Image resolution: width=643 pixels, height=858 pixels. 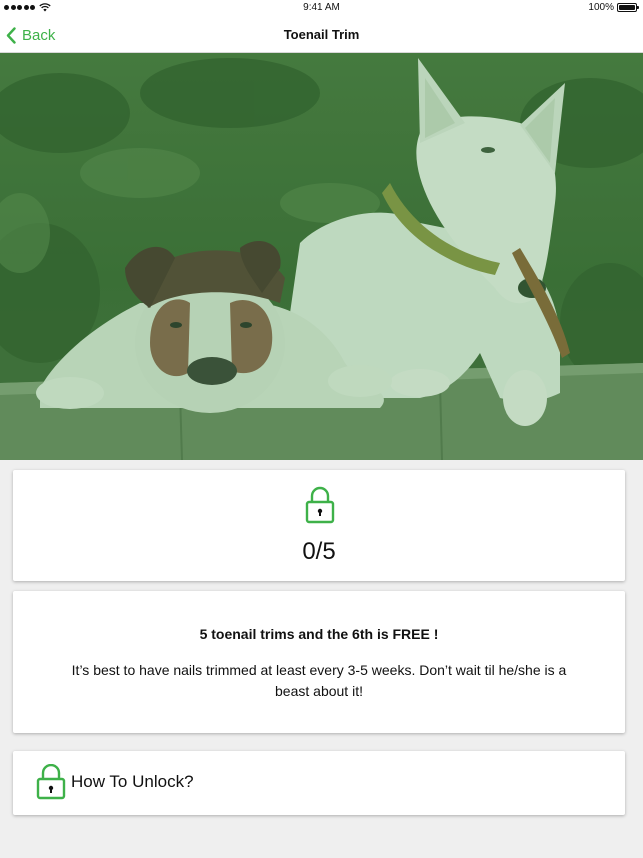 I want to click on status-time: 9:41 AM, so click(x=321, y=7).